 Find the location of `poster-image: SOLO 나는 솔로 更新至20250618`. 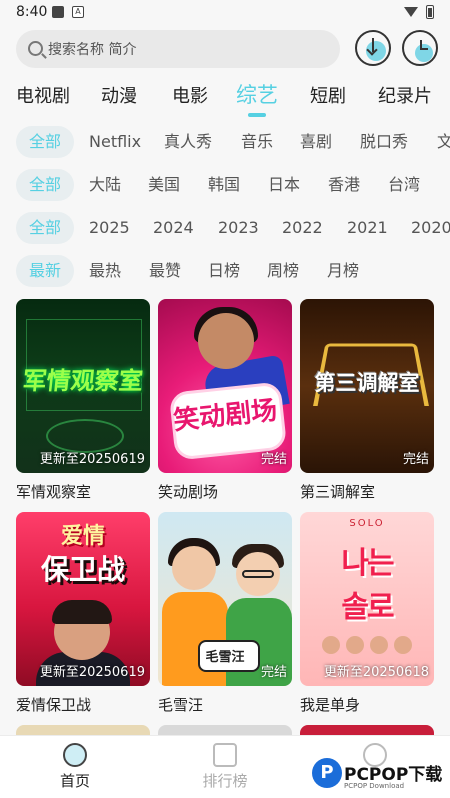

poster-image: SOLO 나는 솔로 更新至20250618 is located at coordinates (367, 599).